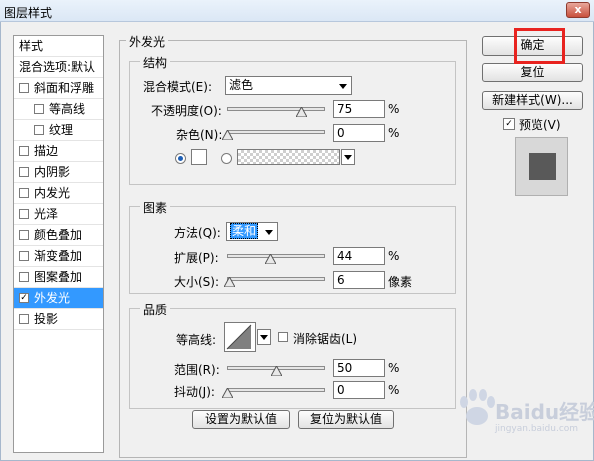 The image size is (594, 461). I want to click on inner-glow-checkbox, so click(24, 193).